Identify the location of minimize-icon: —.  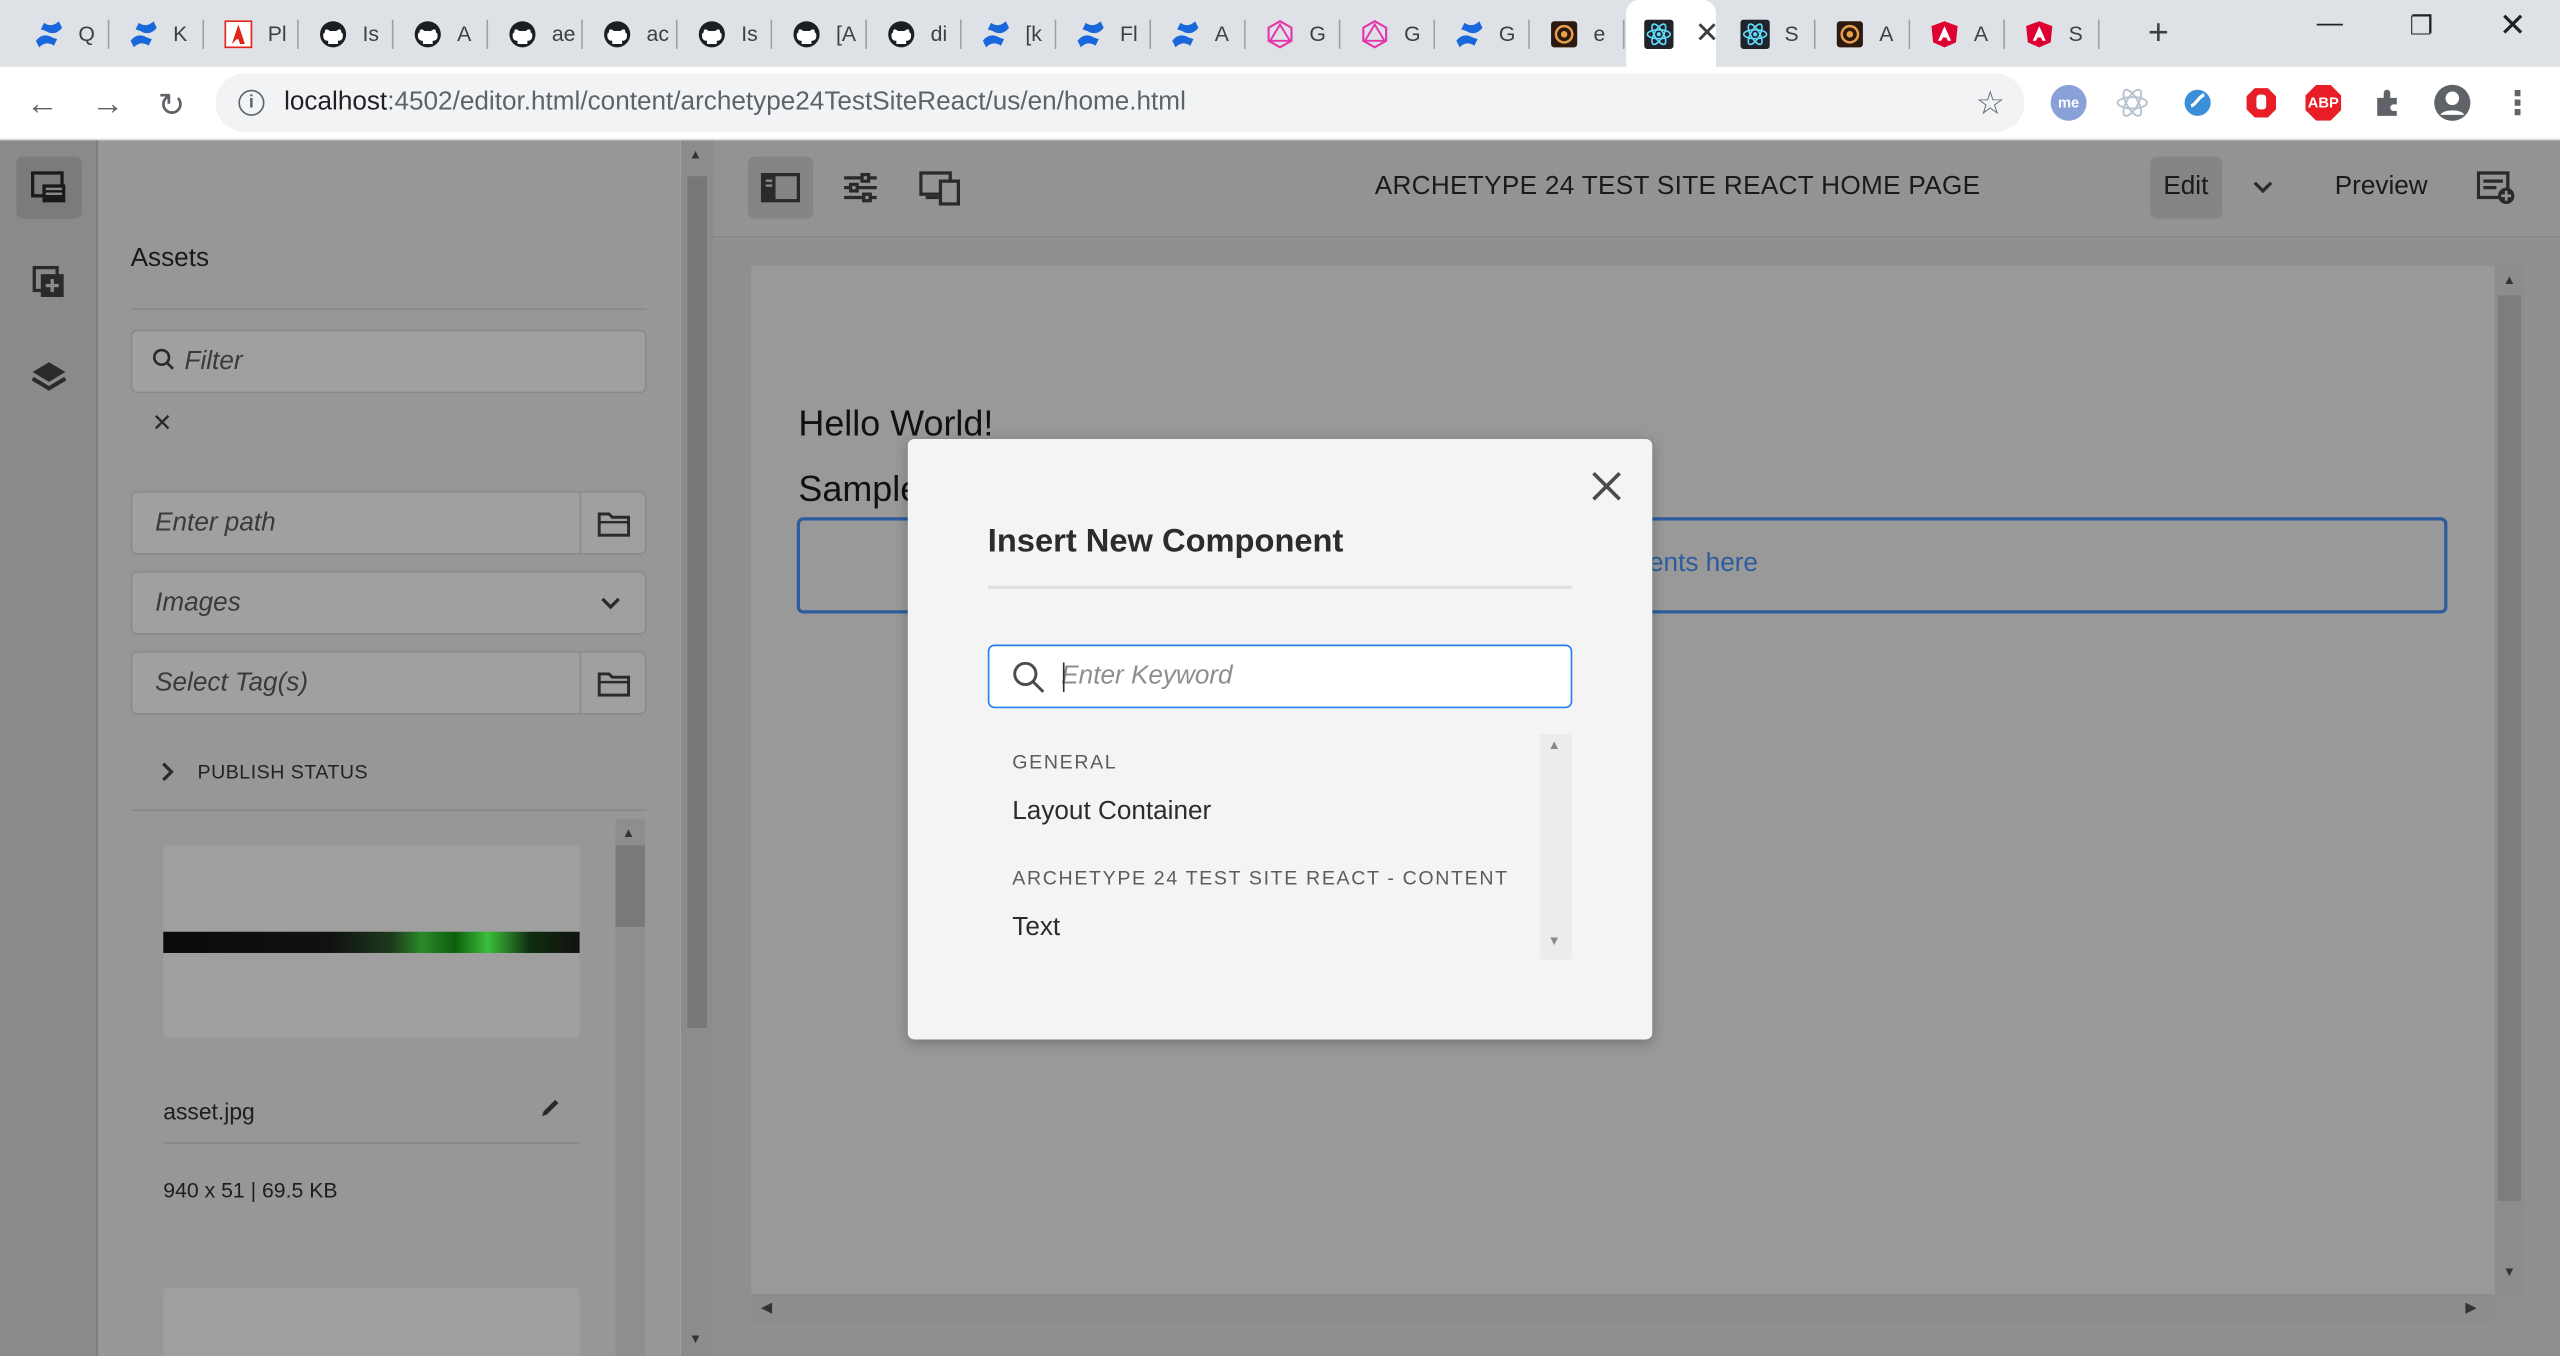
(2329, 24).